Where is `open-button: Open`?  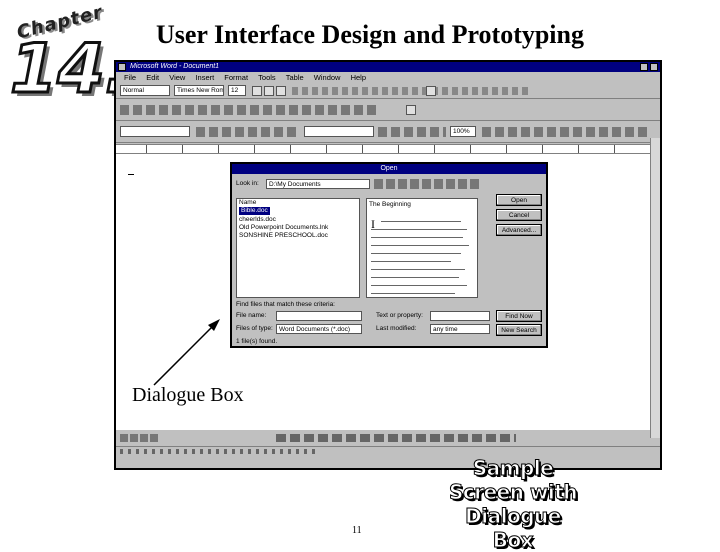 open-button: Open is located at coordinates (519, 200).